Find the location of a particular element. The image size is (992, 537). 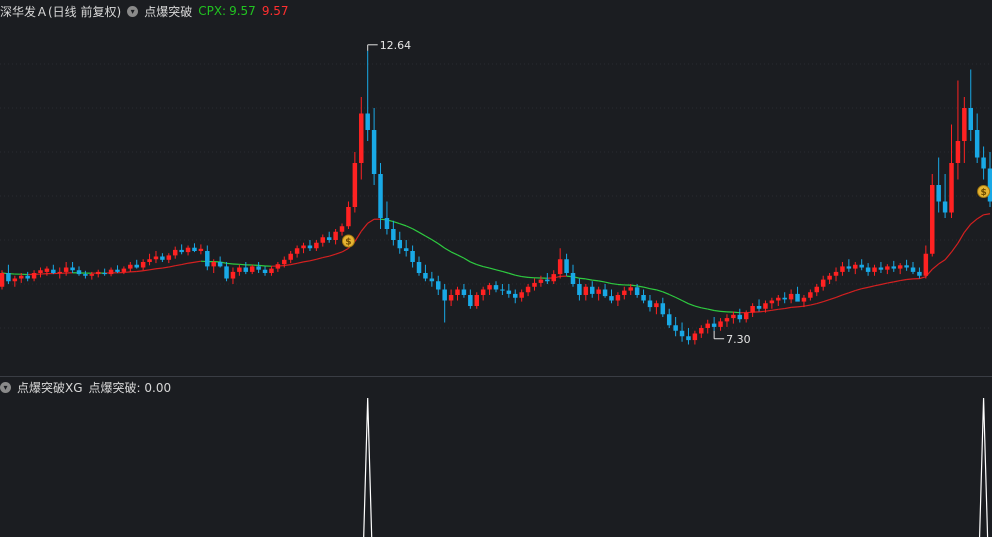

annotation-label: 7.30 is located at coordinates (738, 339).